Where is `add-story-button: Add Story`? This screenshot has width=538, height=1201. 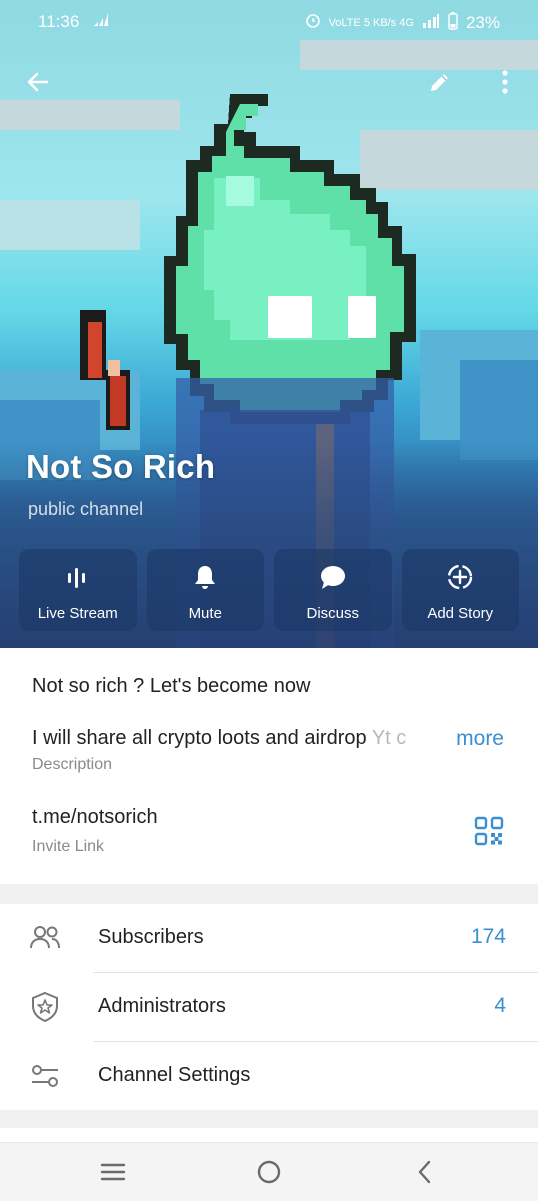
add-story-button: Add Story is located at coordinates (460, 590).